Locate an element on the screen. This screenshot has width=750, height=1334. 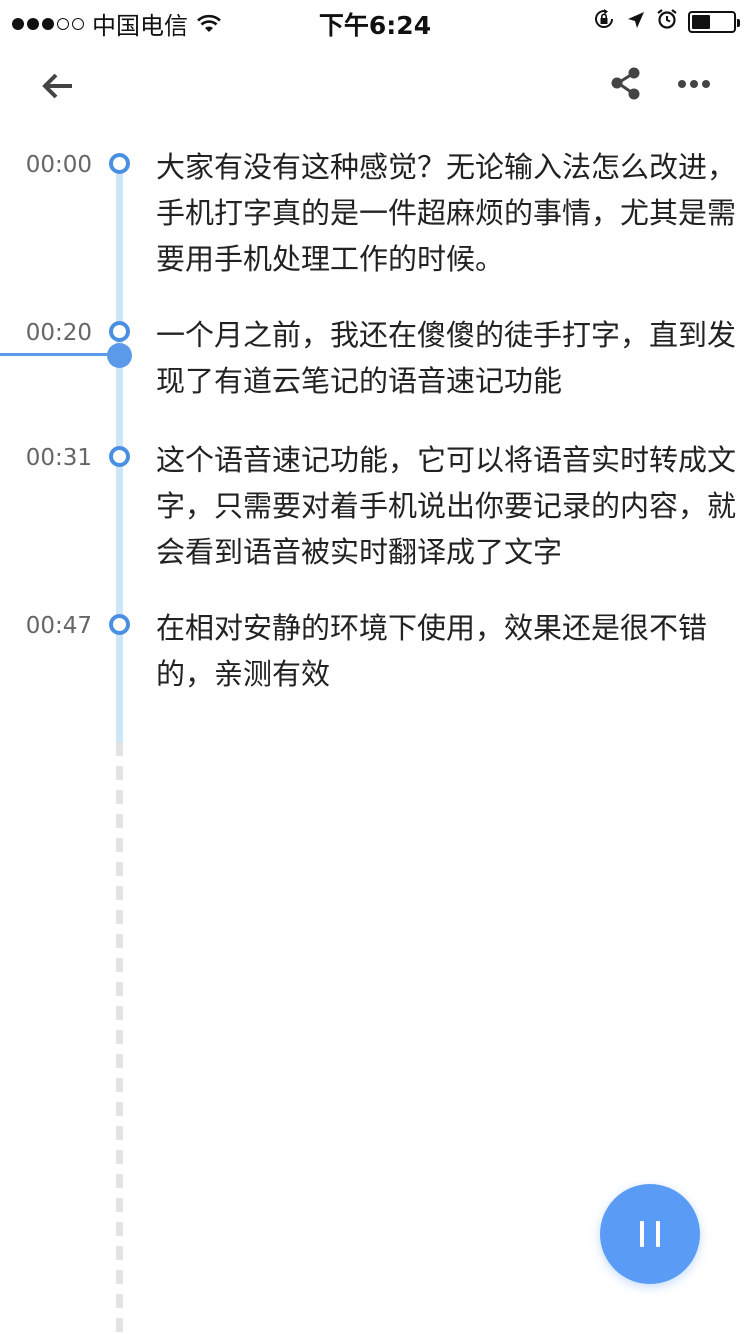
entry-timestamp: 00:20 is located at coordinates (46, 333).